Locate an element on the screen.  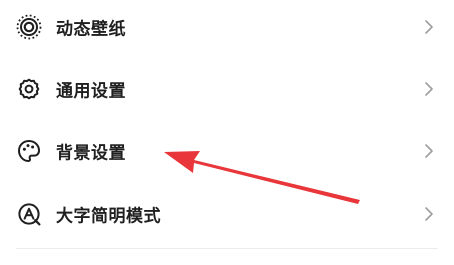
settings-item-label: 动态壁纸 is located at coordinates (91, 29).